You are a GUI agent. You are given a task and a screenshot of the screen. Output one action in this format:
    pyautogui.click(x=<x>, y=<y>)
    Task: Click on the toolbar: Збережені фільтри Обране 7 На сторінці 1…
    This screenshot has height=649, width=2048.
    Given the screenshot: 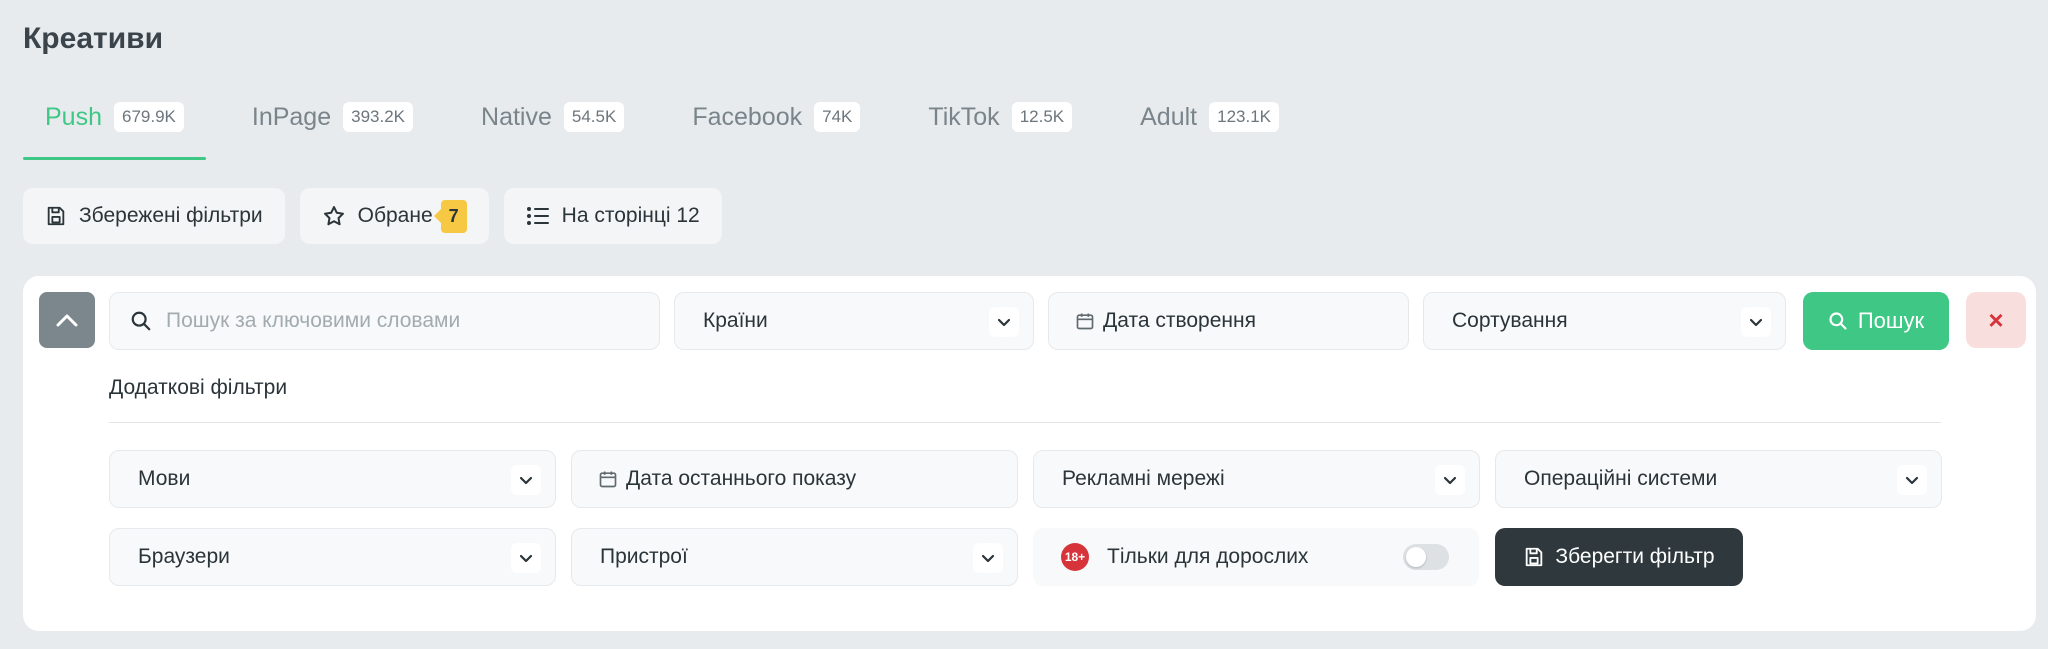 What is the action you would take?
    pyautogui.click(x=372, y=216)
    